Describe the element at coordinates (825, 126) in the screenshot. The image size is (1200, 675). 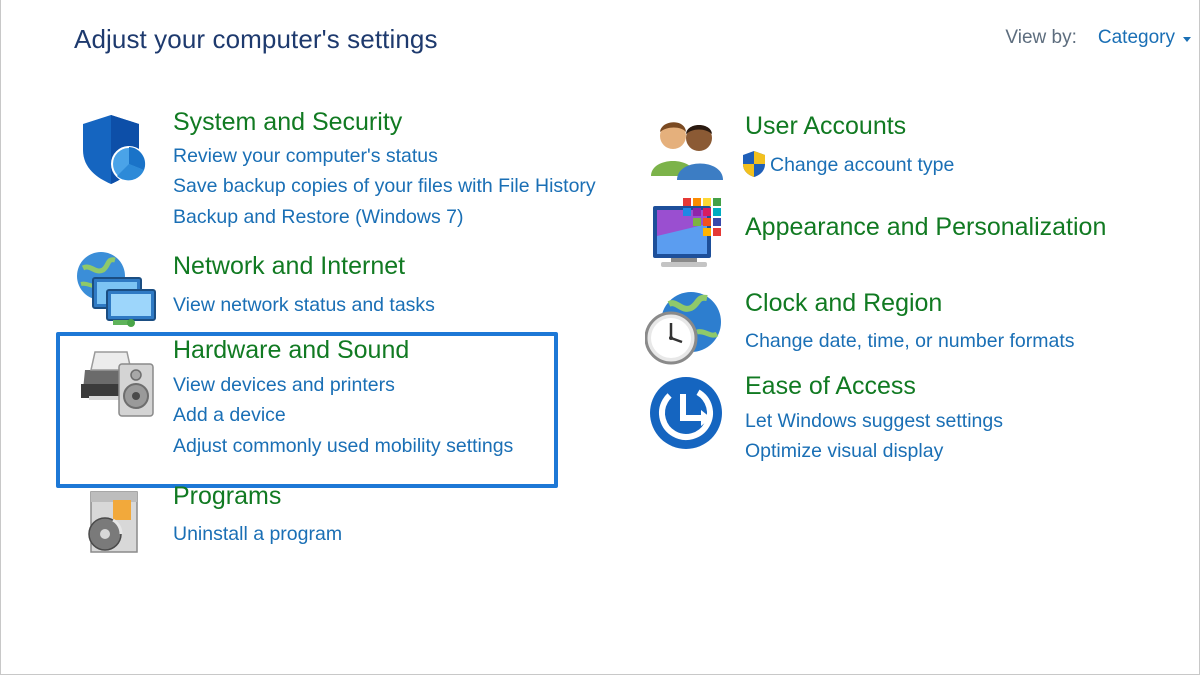
I see `category-user-accounts: User Accounts` at that location.